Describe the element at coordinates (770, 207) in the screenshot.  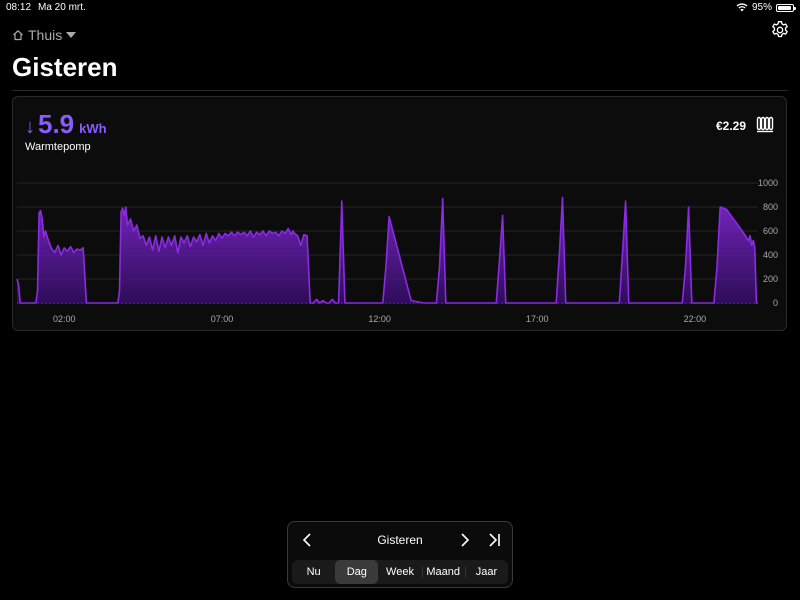
I see `y-tick-label: 800` at that location.